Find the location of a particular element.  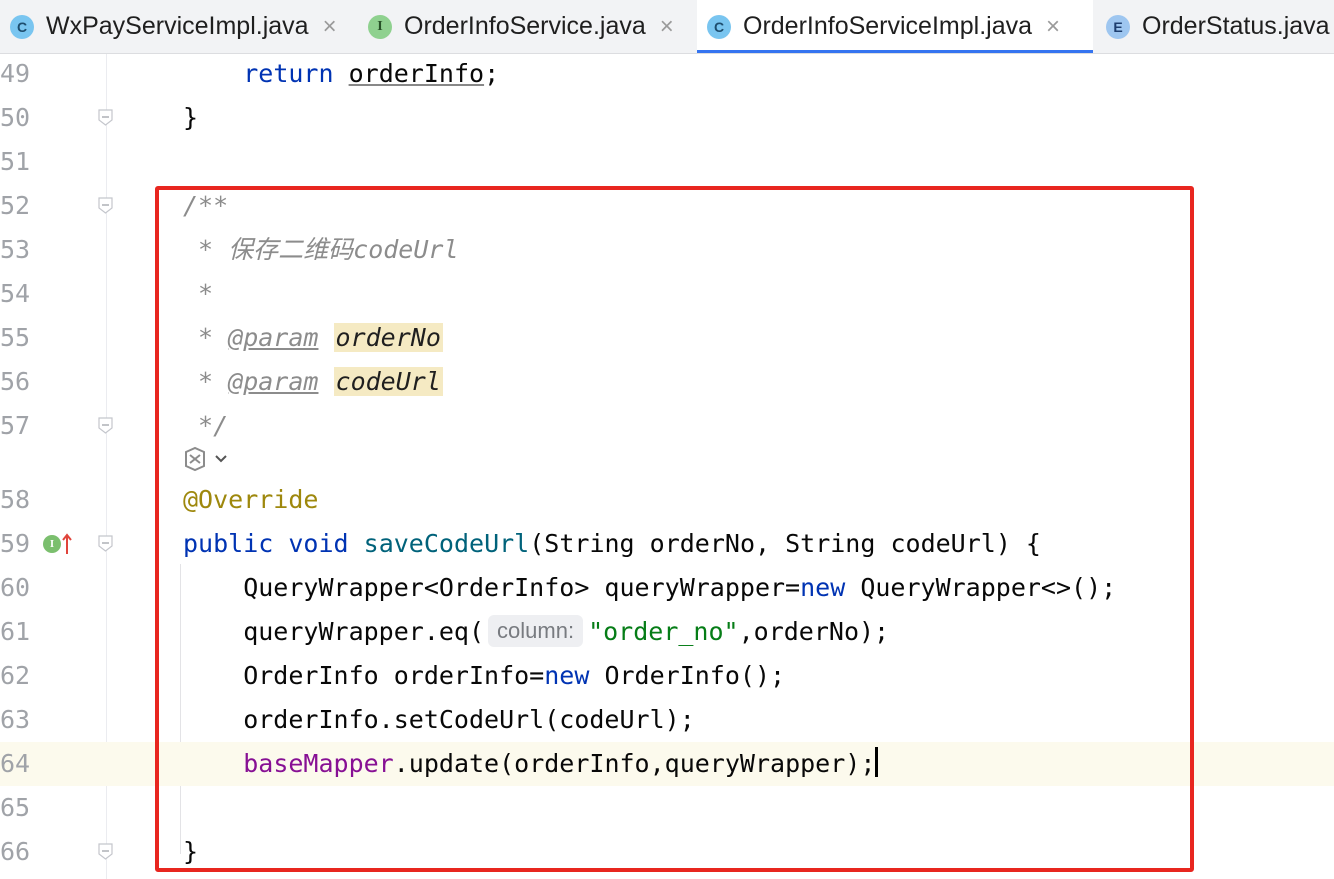

implements-method-icon: I is located at coordinates (52, 544).